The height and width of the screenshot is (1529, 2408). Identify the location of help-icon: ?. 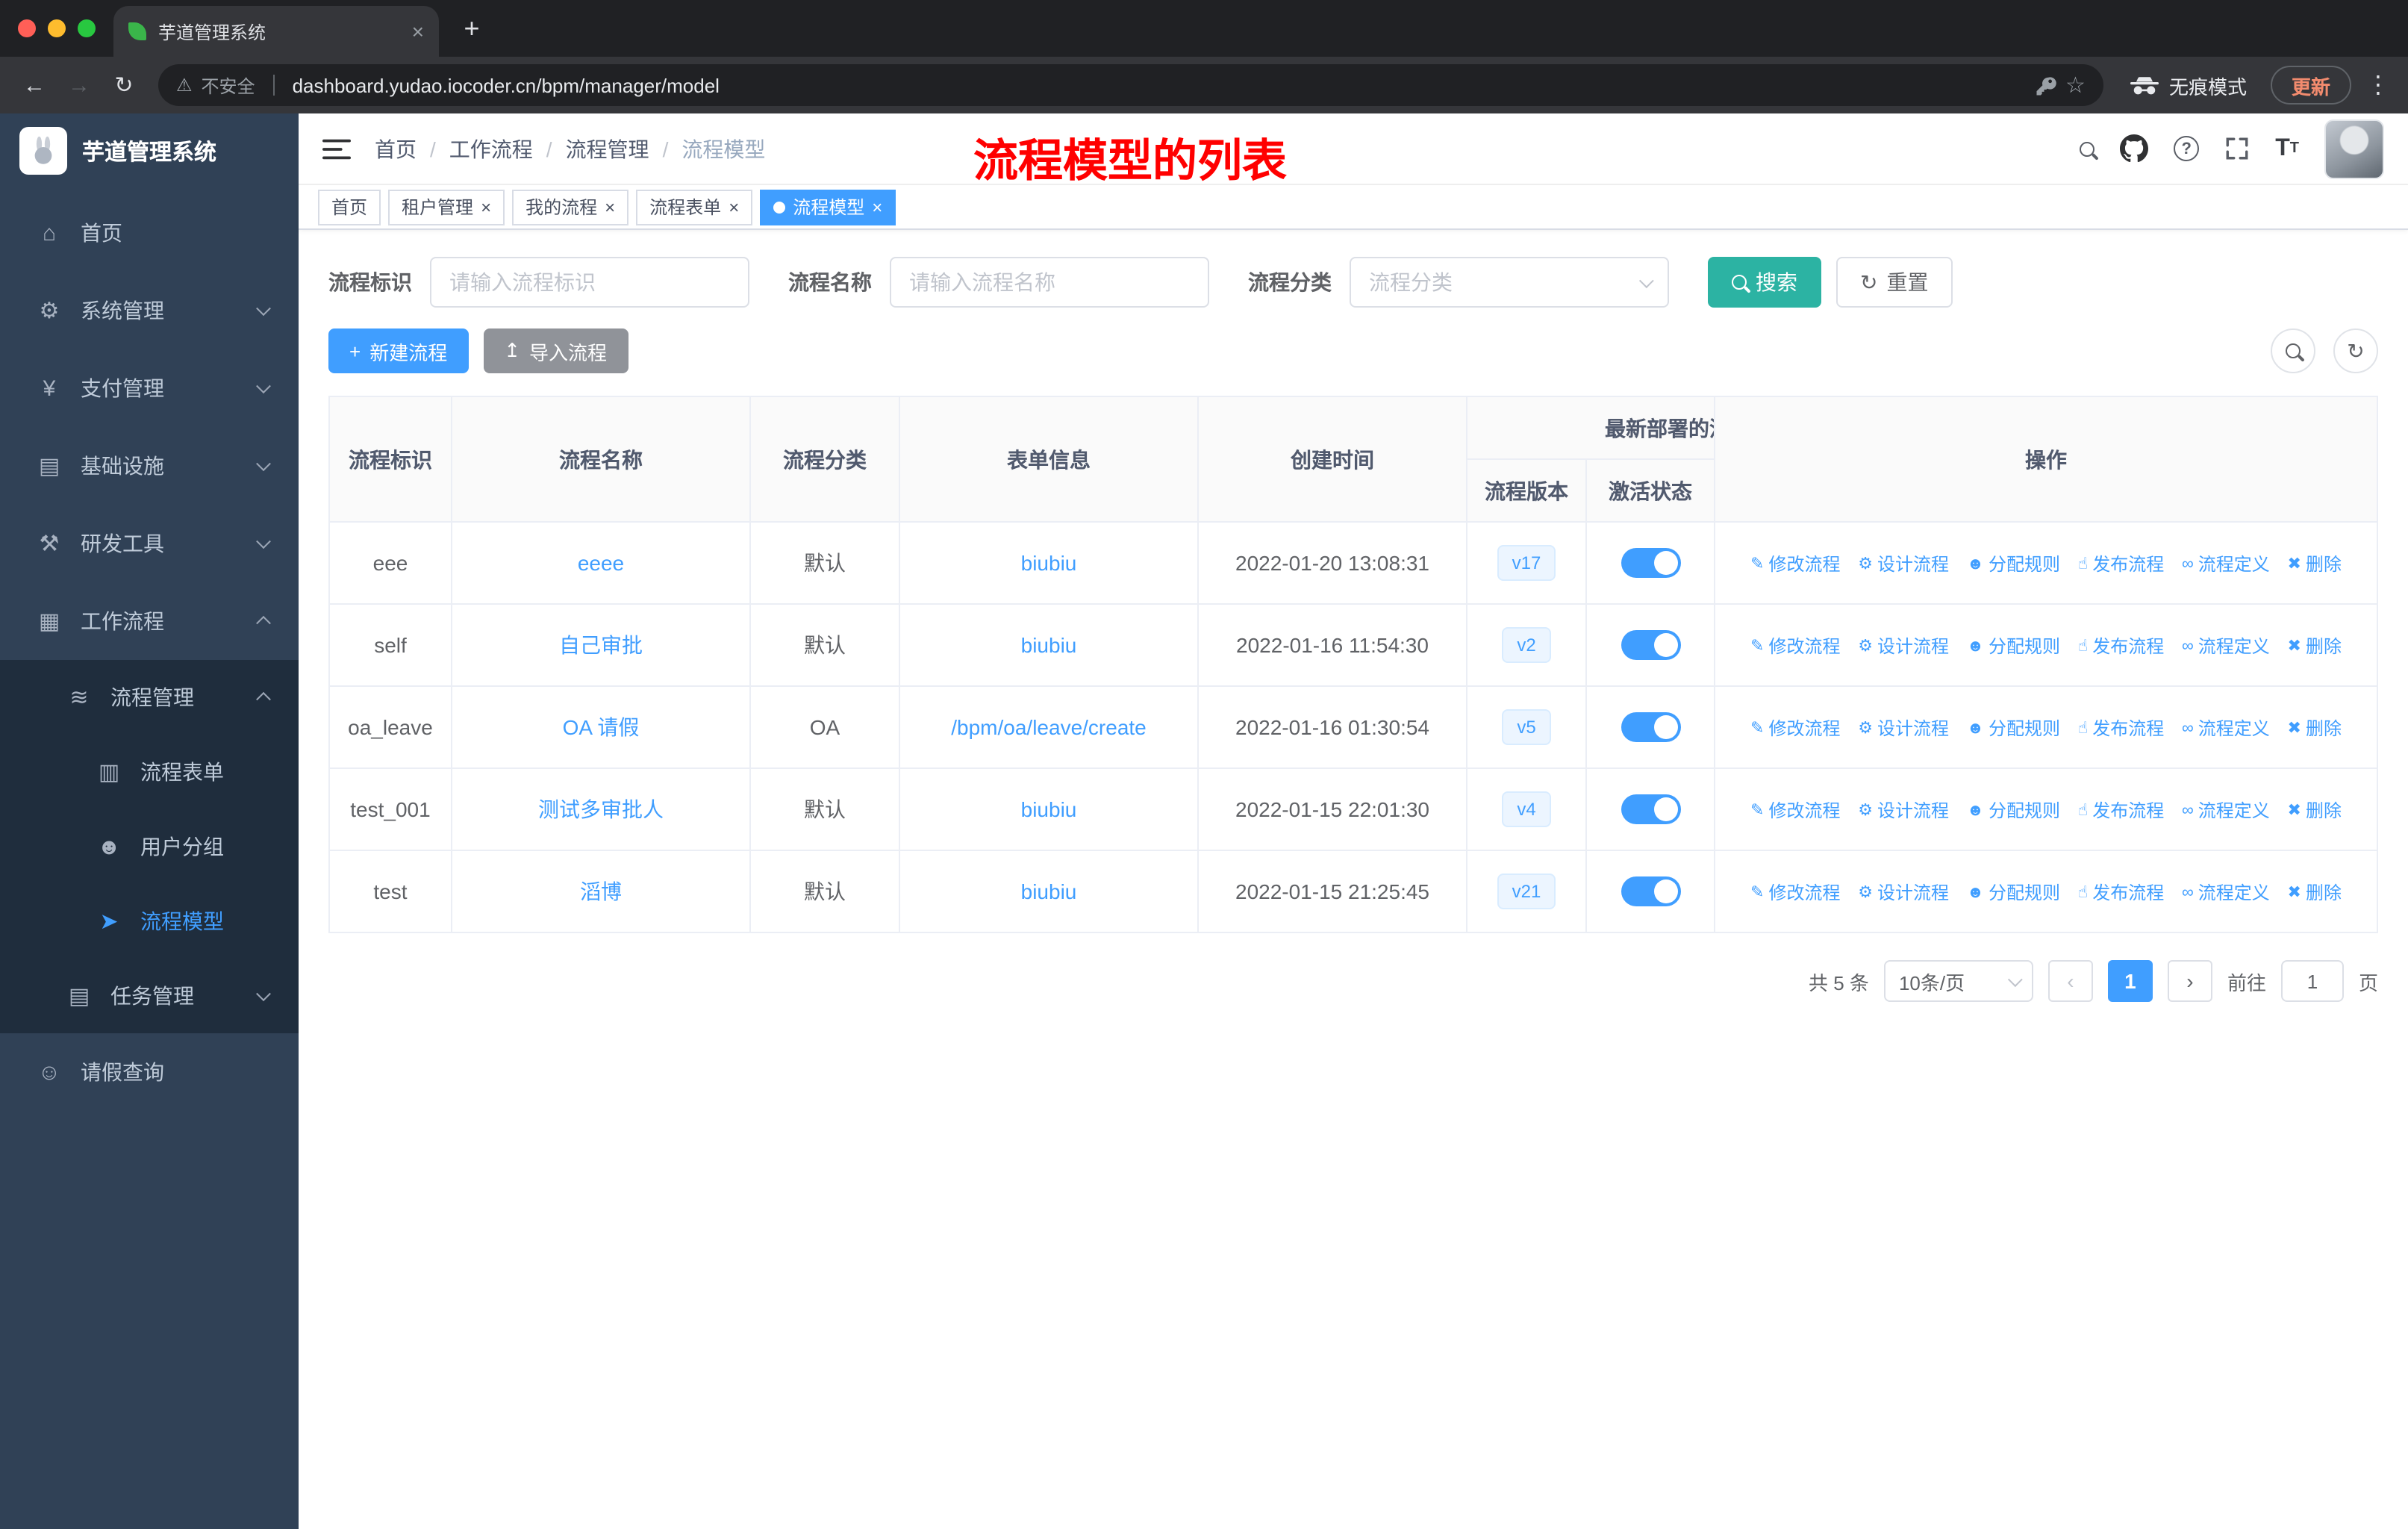
(2187, 148).